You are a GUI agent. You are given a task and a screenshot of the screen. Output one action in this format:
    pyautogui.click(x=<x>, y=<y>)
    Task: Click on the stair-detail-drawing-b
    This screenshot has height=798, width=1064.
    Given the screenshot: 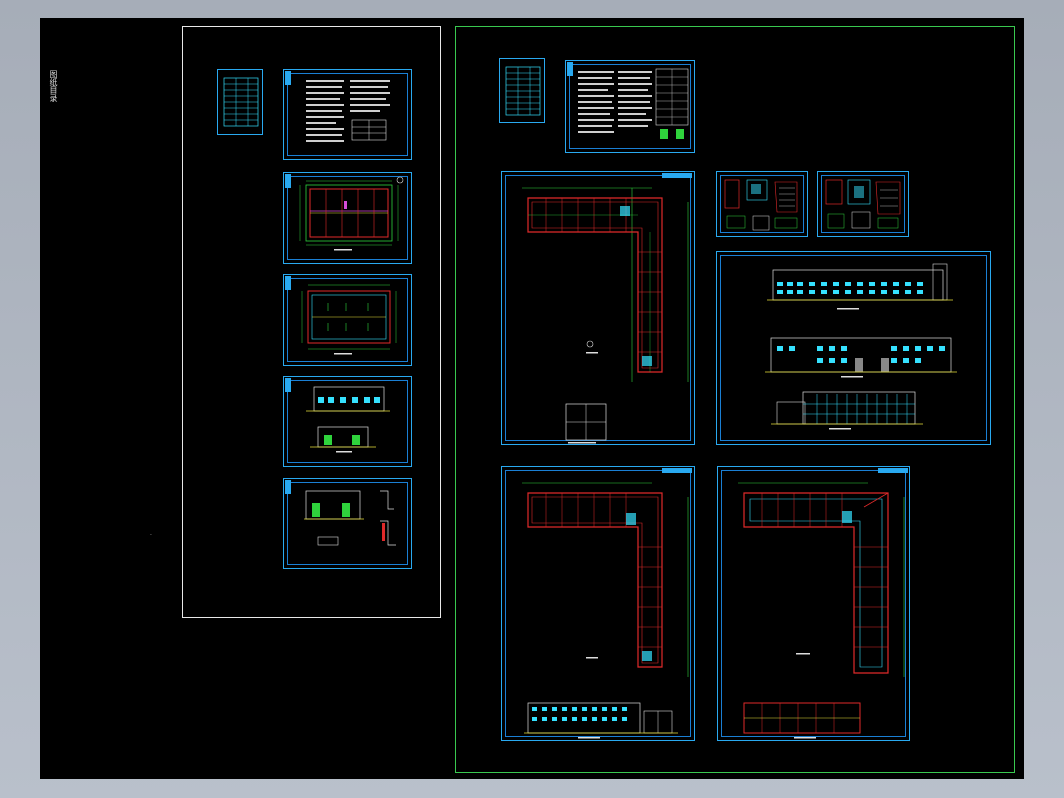 What is the action you would take?
    pyautogui.click(x=863, y=204)
    